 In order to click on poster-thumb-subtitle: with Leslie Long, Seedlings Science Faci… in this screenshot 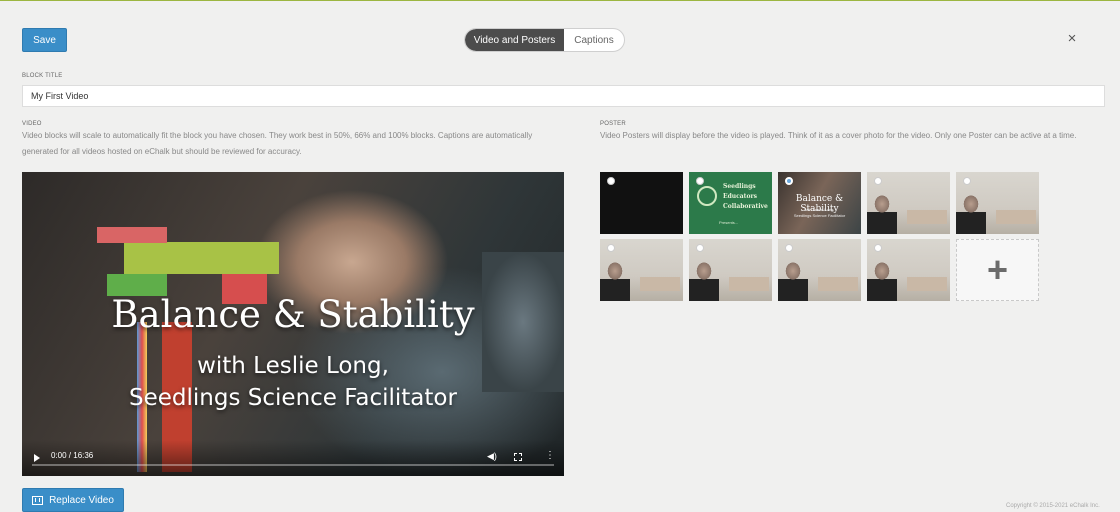, I will do `click(819, 213)`.